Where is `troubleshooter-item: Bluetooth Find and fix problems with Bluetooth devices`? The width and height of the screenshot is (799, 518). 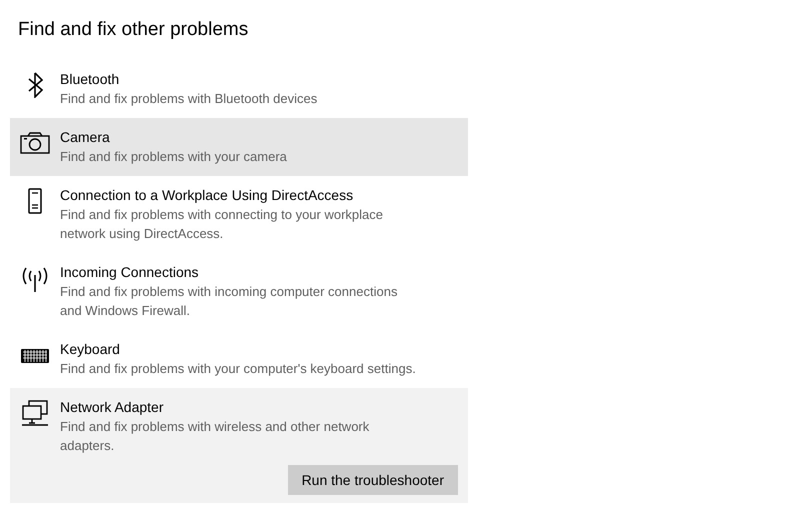 troubleshooter-item: Bluetooth Find and fix problems with Bluetooth devices is located at coordinates (239, 89).